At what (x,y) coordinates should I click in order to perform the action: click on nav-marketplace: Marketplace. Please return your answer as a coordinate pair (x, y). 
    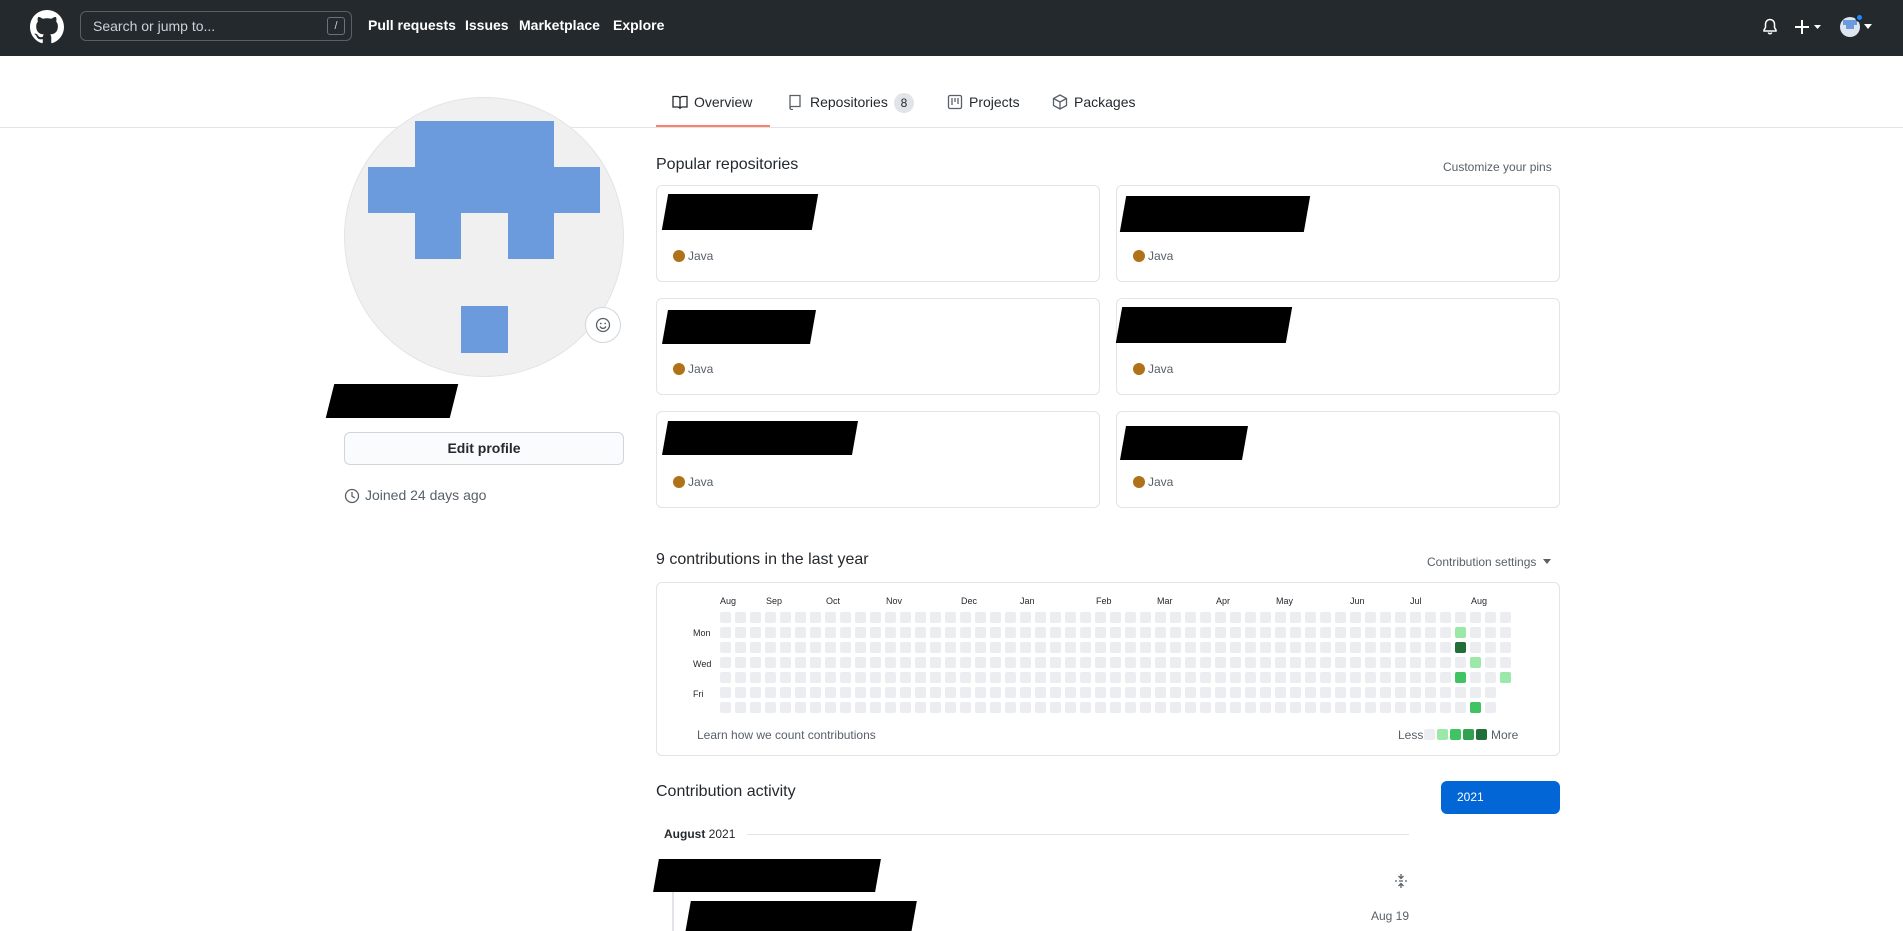
    Looking at the image, I should click on (559, 25).